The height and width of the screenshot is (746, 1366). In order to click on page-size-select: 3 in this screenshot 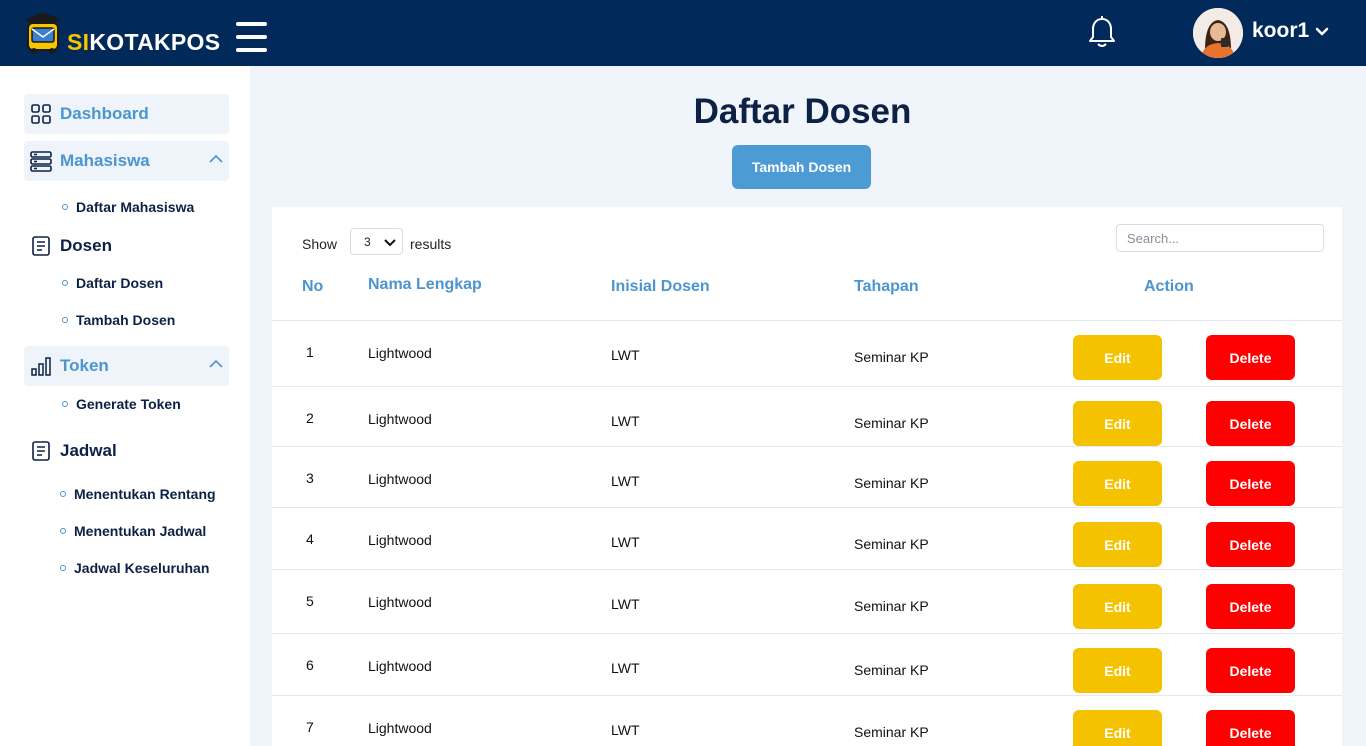, I will do `click(376, 241)`.